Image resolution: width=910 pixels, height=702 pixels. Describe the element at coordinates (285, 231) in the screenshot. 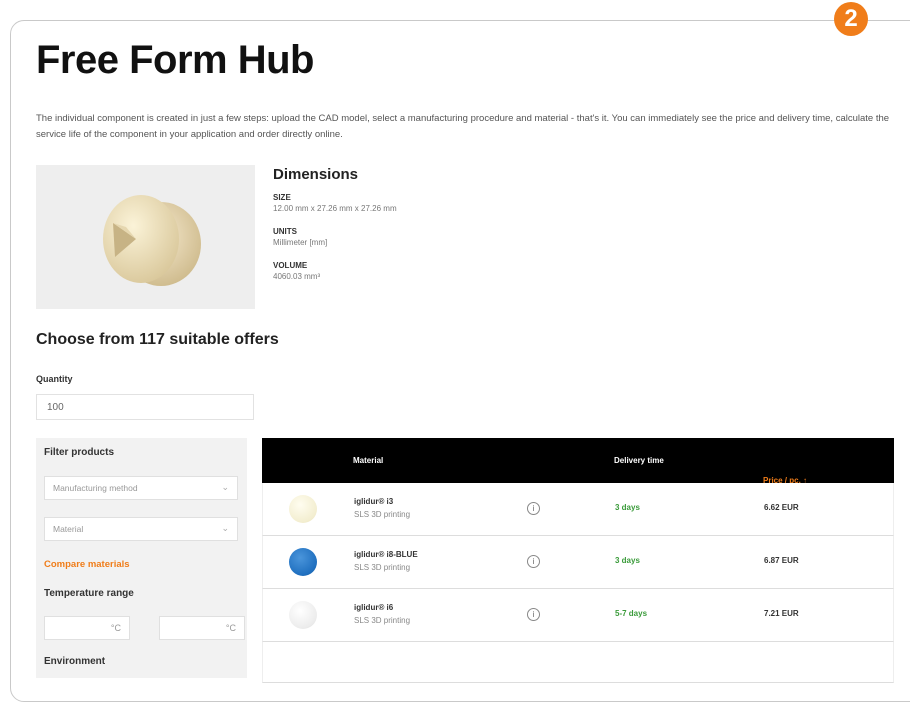

I see `units-label: UNITS` at that location.